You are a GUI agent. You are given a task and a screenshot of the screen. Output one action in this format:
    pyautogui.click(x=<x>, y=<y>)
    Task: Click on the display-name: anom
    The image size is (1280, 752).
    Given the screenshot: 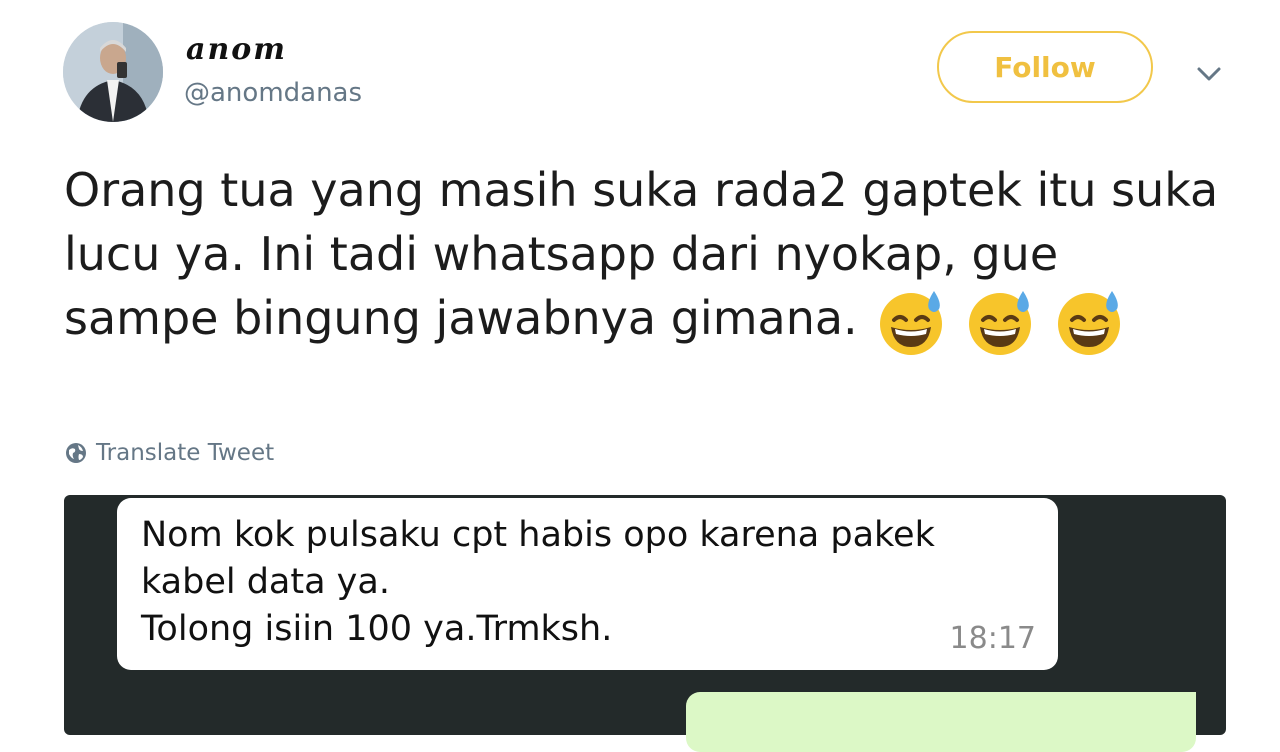 What is the action you would take?
    pyautogui.click(x=236, y=49)
    